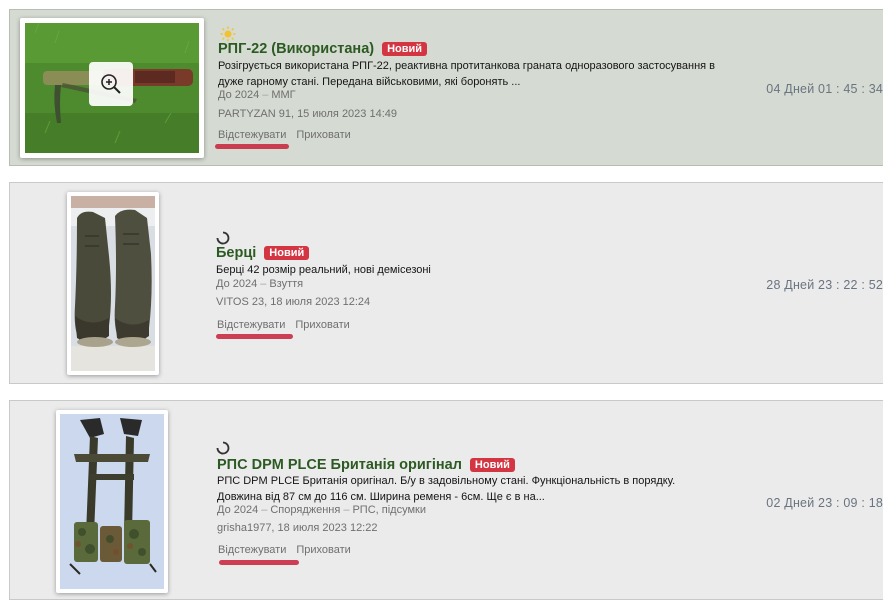  What do you see at coordinates (339, 465) in the screenshot?
I see `listing-title: РПС DPM PLCE Британія оригінал` at bounding box center [339, 465].